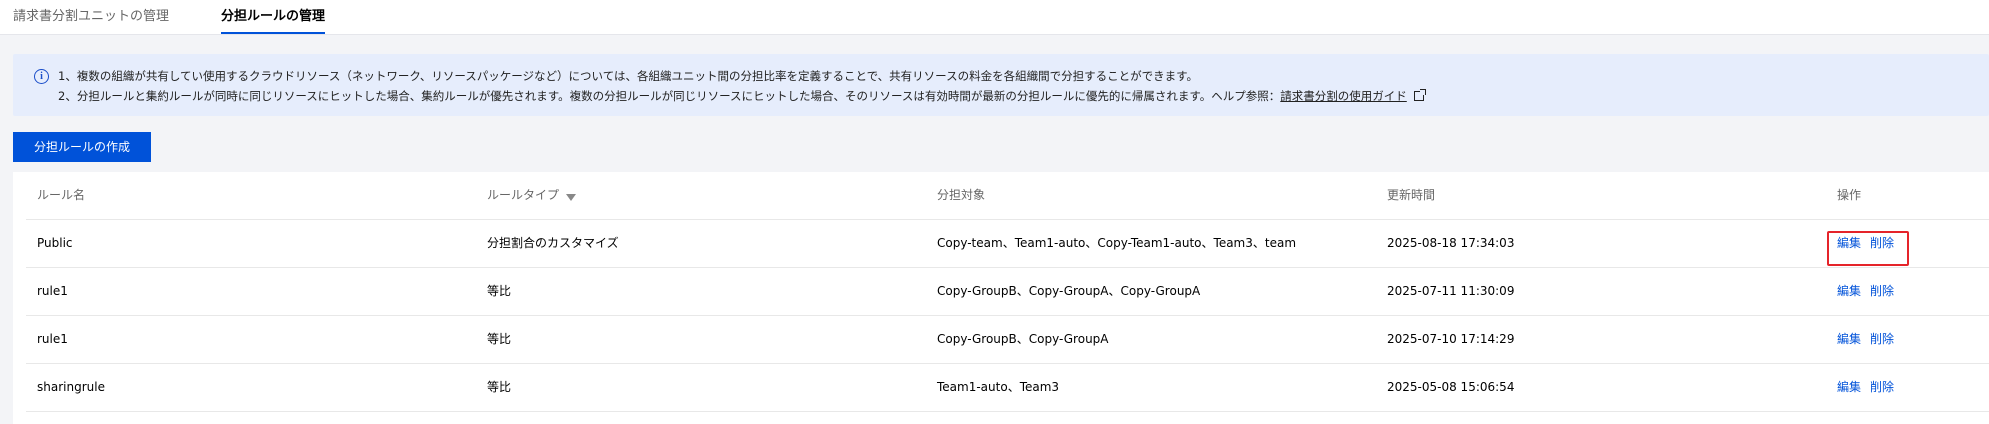  I want to click on rule-targets: Copy-GroupB、Copy-GroupA、Copy-GroupA, so click(1069, 291).